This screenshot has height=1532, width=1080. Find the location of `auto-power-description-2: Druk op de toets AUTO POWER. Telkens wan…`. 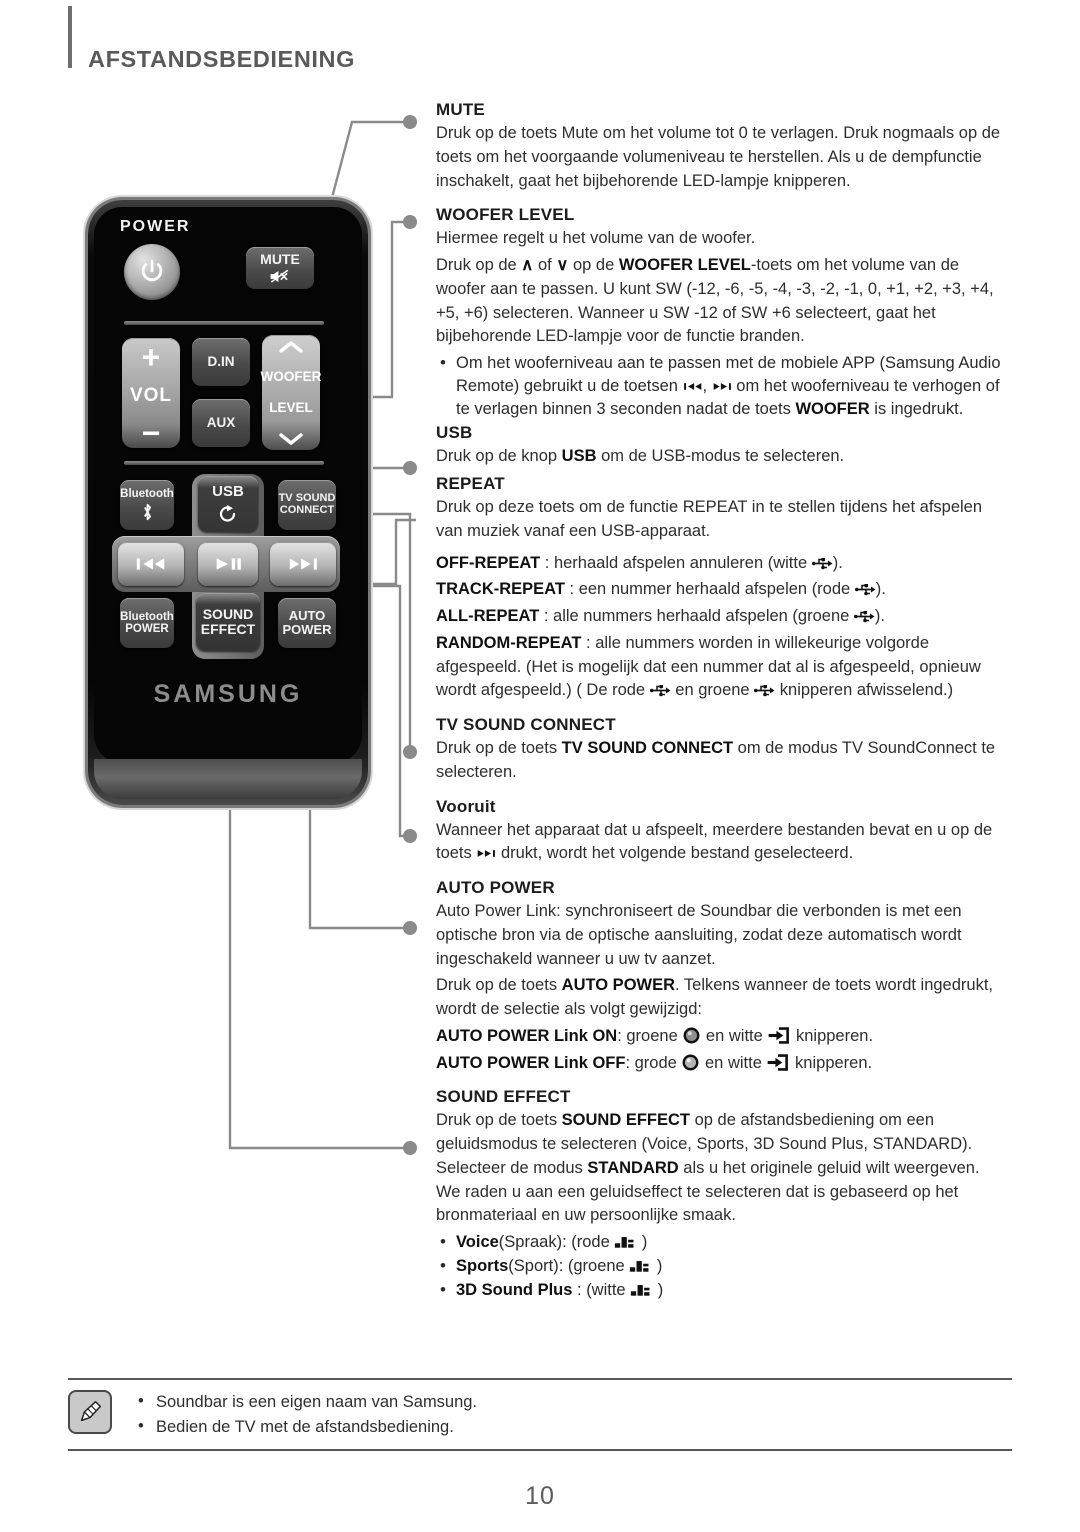

auto-power-description-2: Druk op de toets AUTO POWER. Telkens wan… is located at coordinates (722, 998).